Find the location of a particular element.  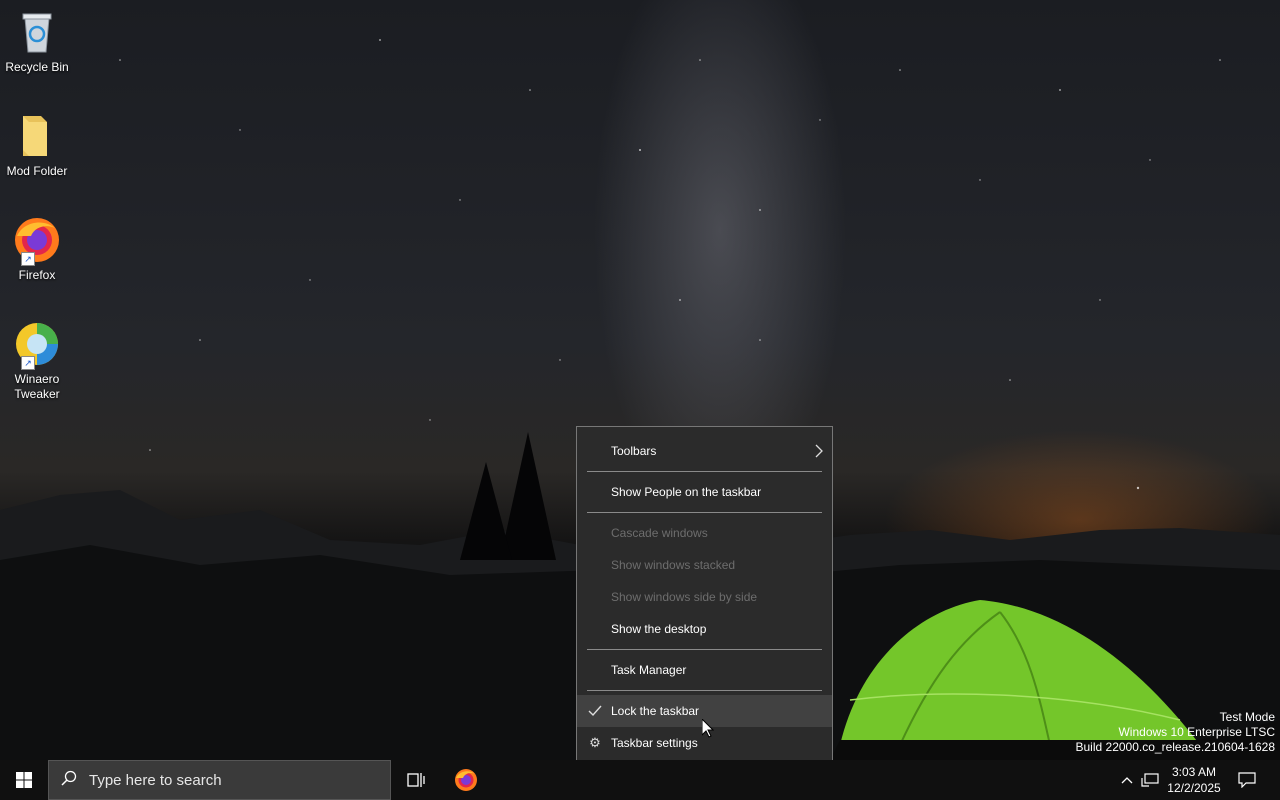

folder-icon is located at coordinates (37, 136).